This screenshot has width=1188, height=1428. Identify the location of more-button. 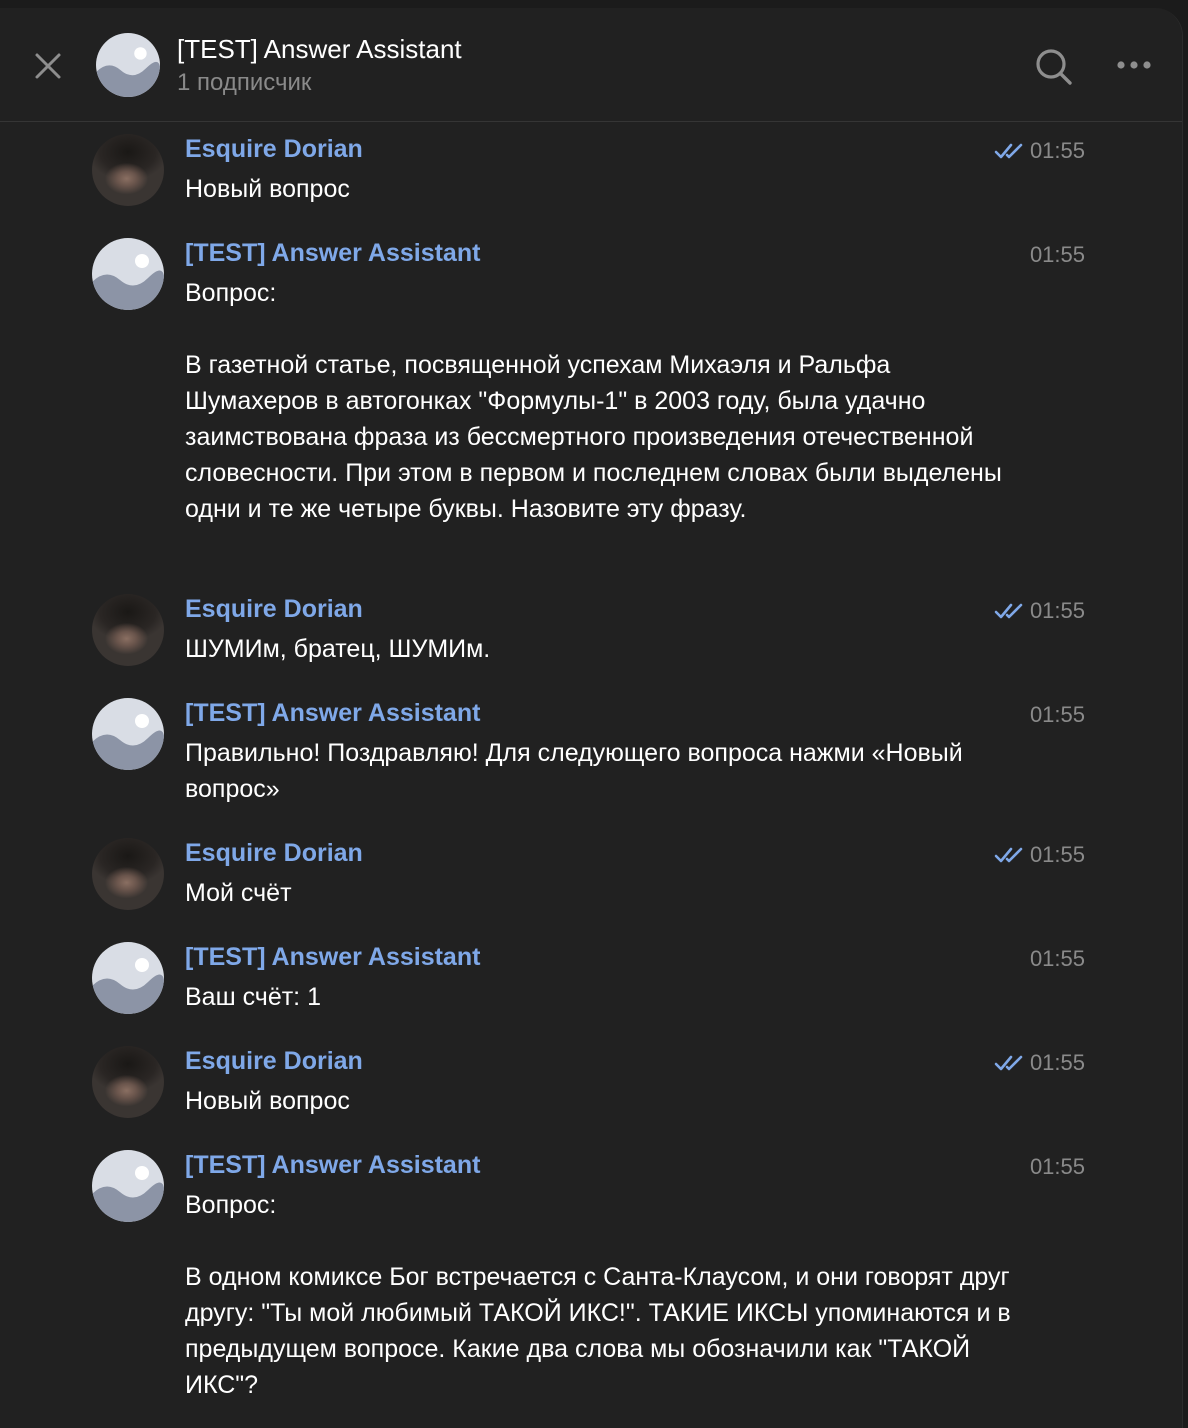
(1134, 65).